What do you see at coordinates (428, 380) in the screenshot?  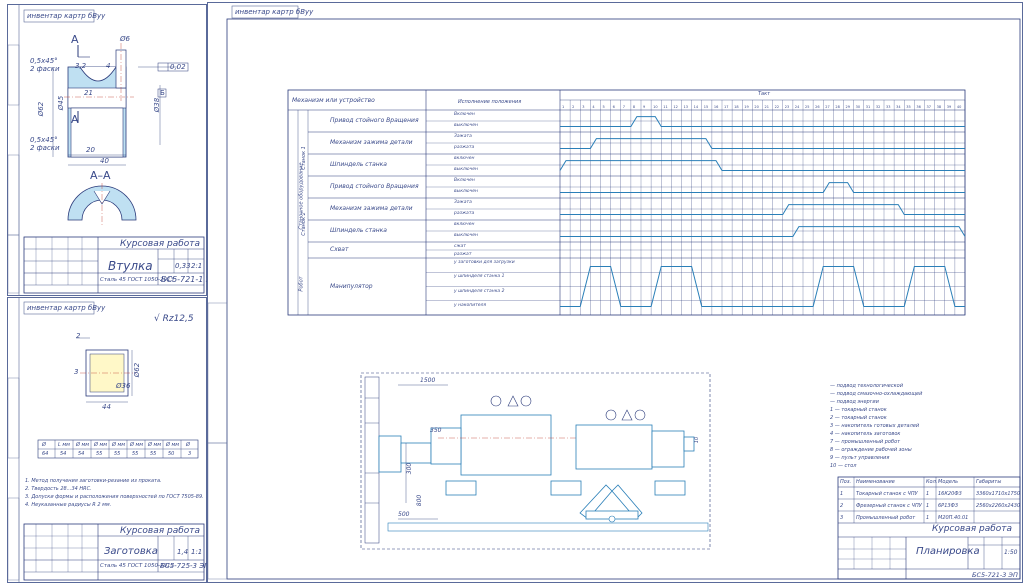 I see `layout-dim-1: 1500` at bounding box center [428, 380].